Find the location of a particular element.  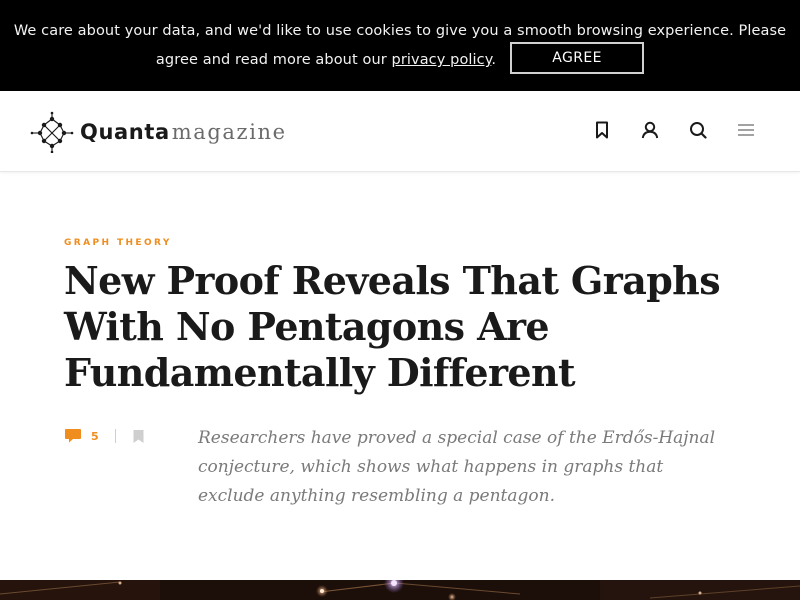

save-article-icon is located at coordinates (138, 436).